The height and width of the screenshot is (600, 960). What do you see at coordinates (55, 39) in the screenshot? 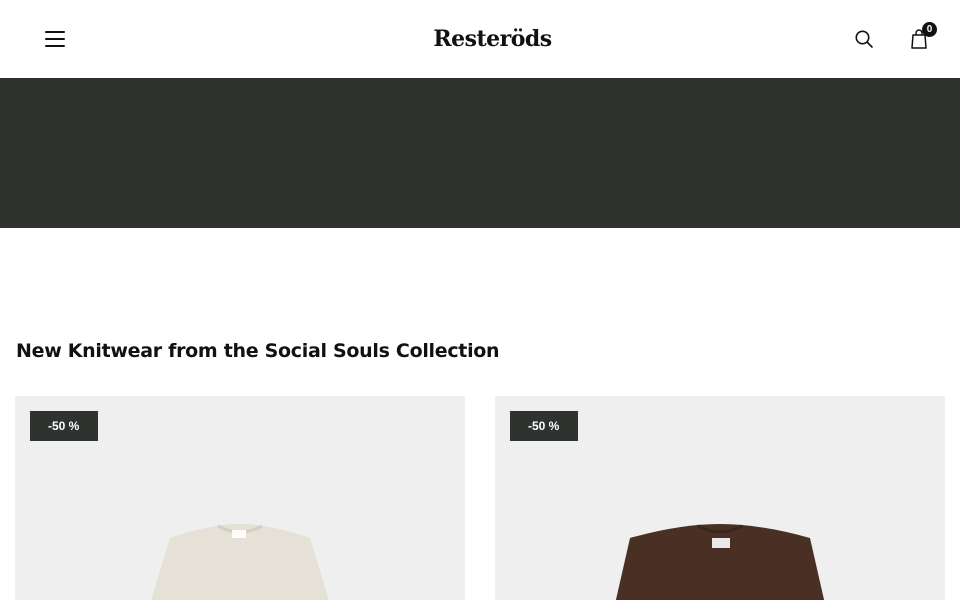
I see `hamburger-menu-icon` at bounding box center [55, 39].